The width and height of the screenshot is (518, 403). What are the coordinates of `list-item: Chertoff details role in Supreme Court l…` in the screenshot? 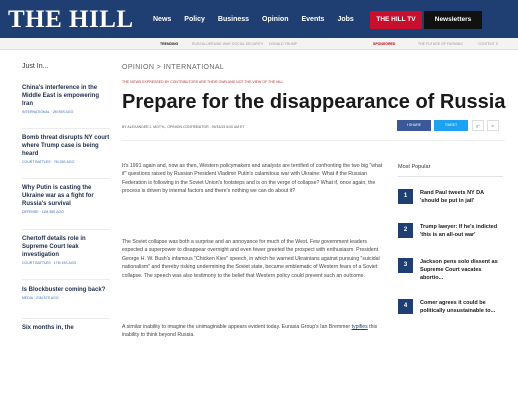 It's located at (66, 250).